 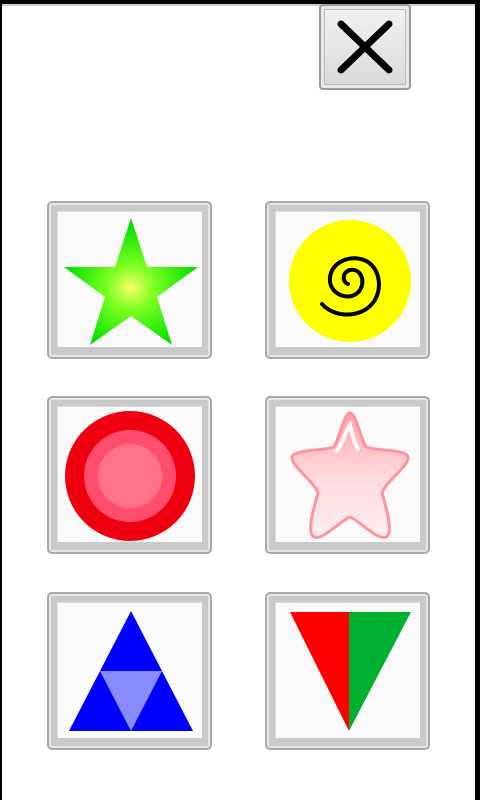 I want to click on close-button, so click(x=365, y=47).